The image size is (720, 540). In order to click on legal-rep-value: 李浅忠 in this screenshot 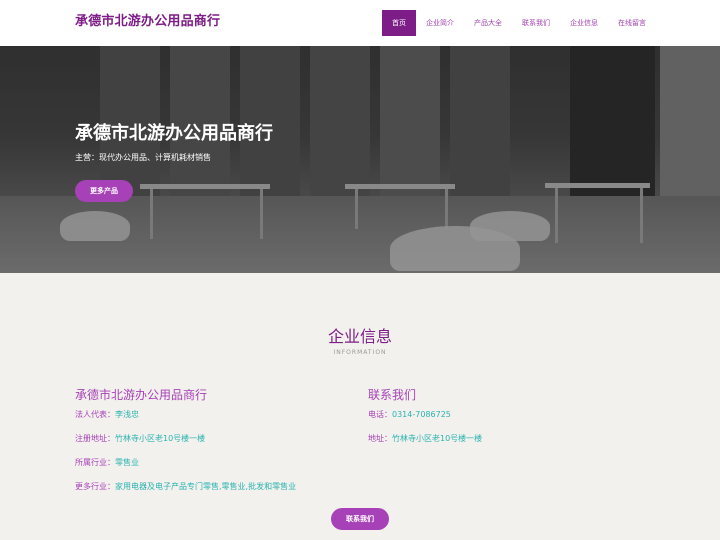, I will do `click(127, 414)`.